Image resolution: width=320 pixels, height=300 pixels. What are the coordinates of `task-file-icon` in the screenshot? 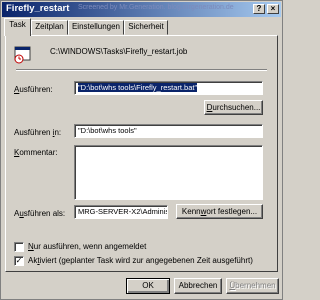 It's located at (23, 55).